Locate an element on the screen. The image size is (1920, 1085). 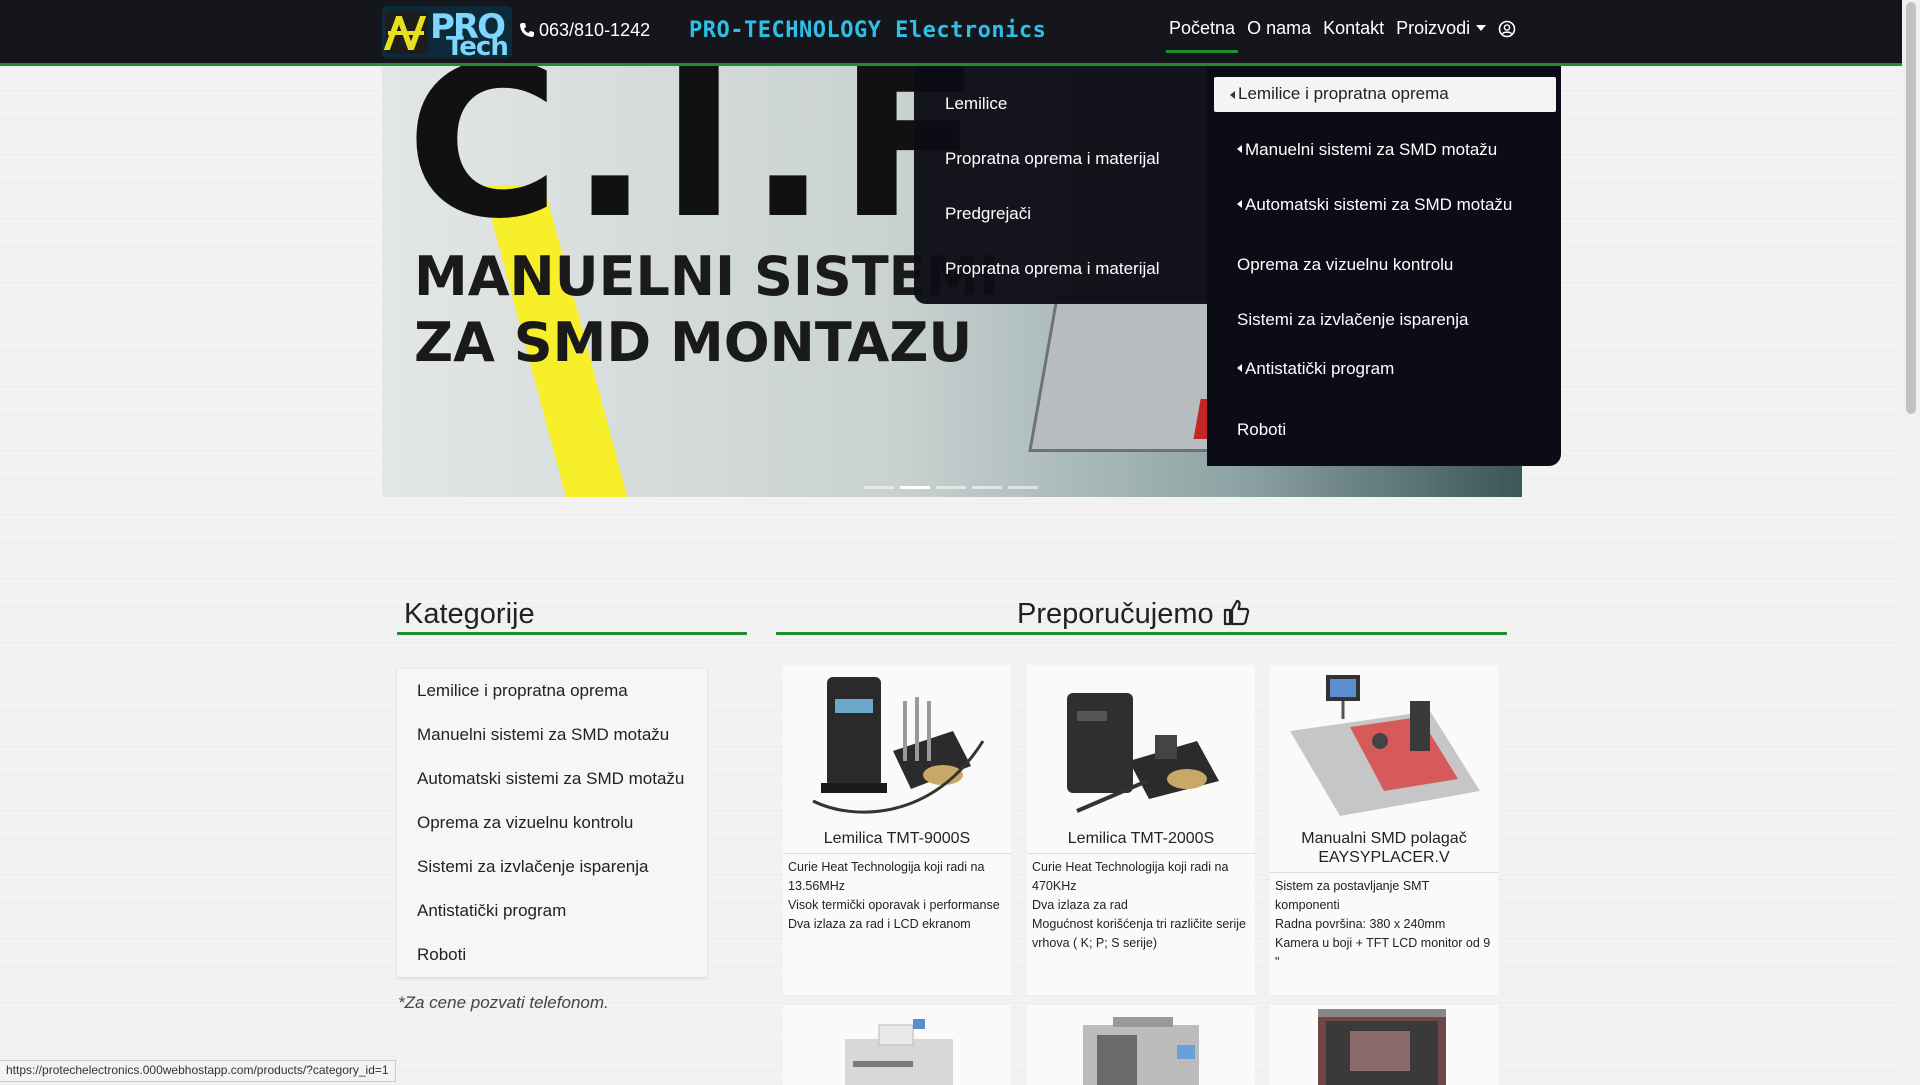
product-desc-line: Visok termički oporavak i performanse is located at coordinates (894, 905).